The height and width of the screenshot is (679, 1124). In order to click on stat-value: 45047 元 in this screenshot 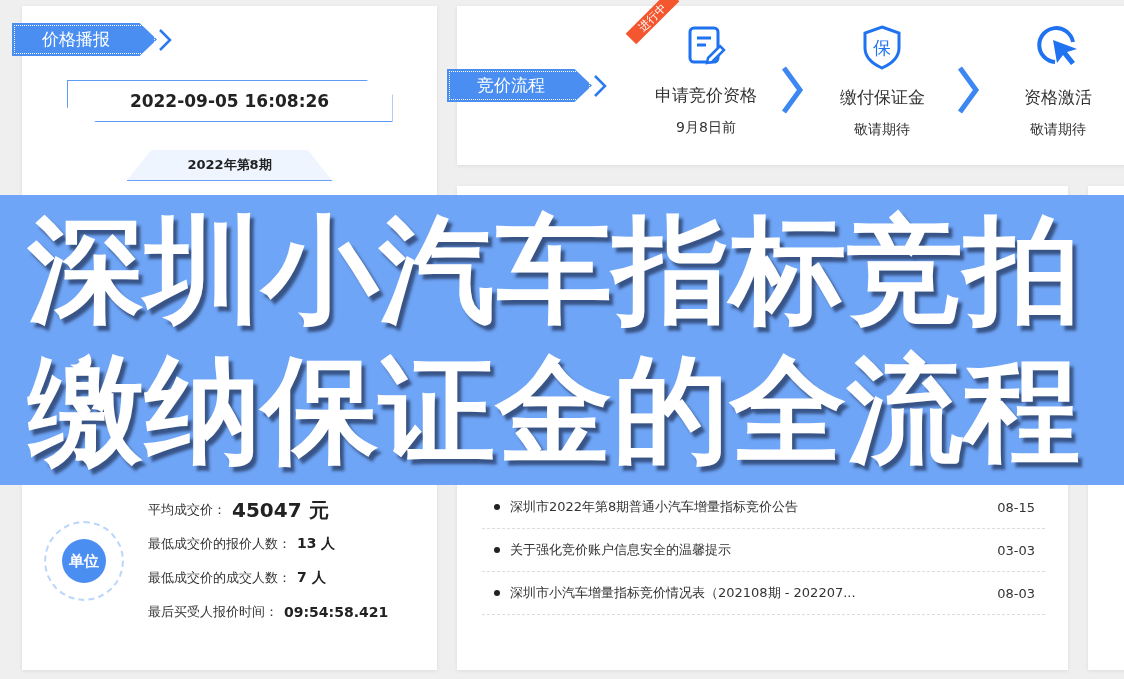, I will do `click(280, 510)`.